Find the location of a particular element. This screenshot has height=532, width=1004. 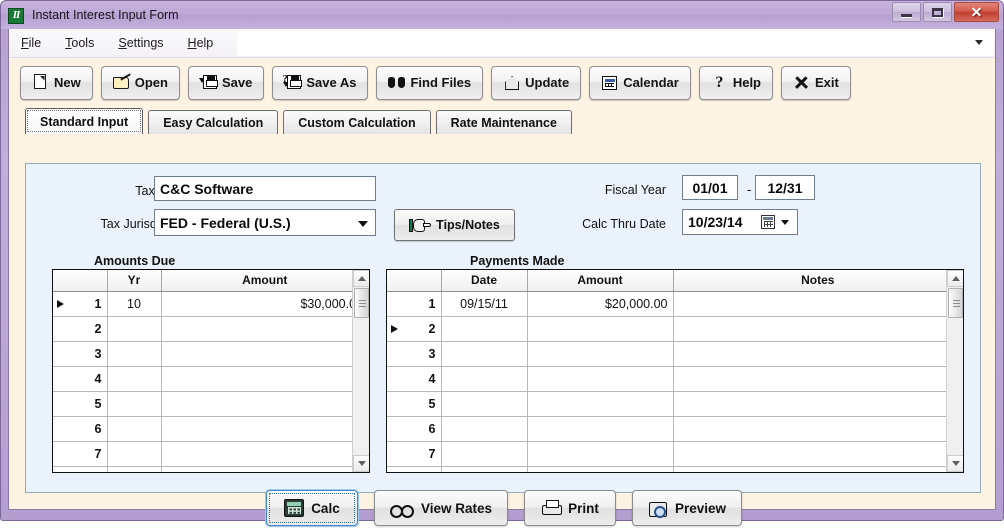

save-button: Save is located at coordinates (226, 82).